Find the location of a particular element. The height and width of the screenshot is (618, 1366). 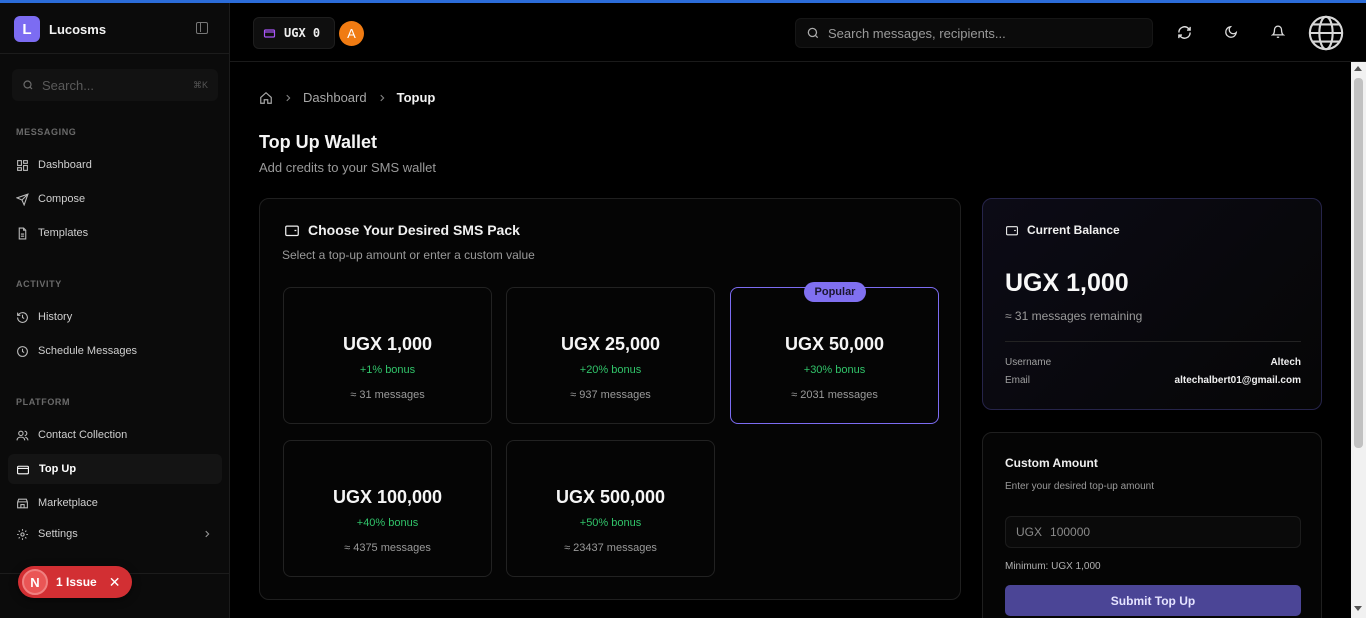

close-icon: ✕ is located at coordinates (115, 582).